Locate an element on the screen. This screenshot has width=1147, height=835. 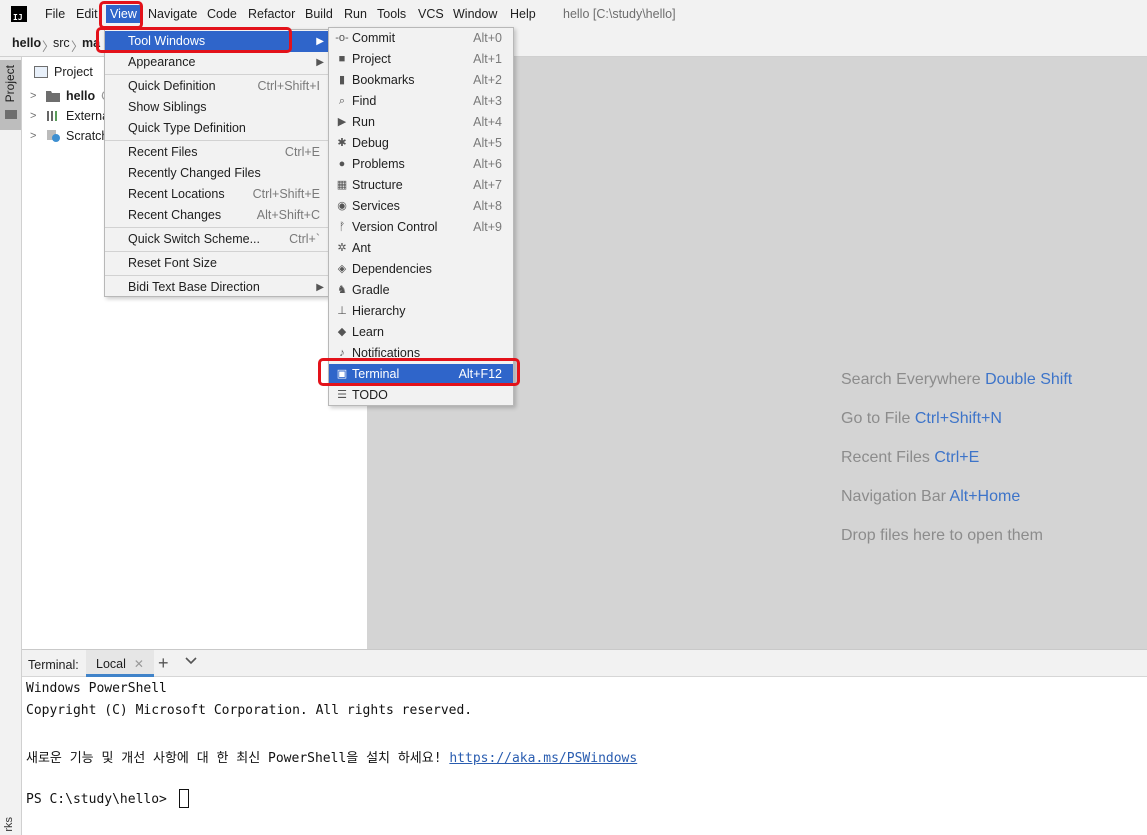
menu-item-quick-type-definition: Quick Type Definition is located at coordinates (216, 128).